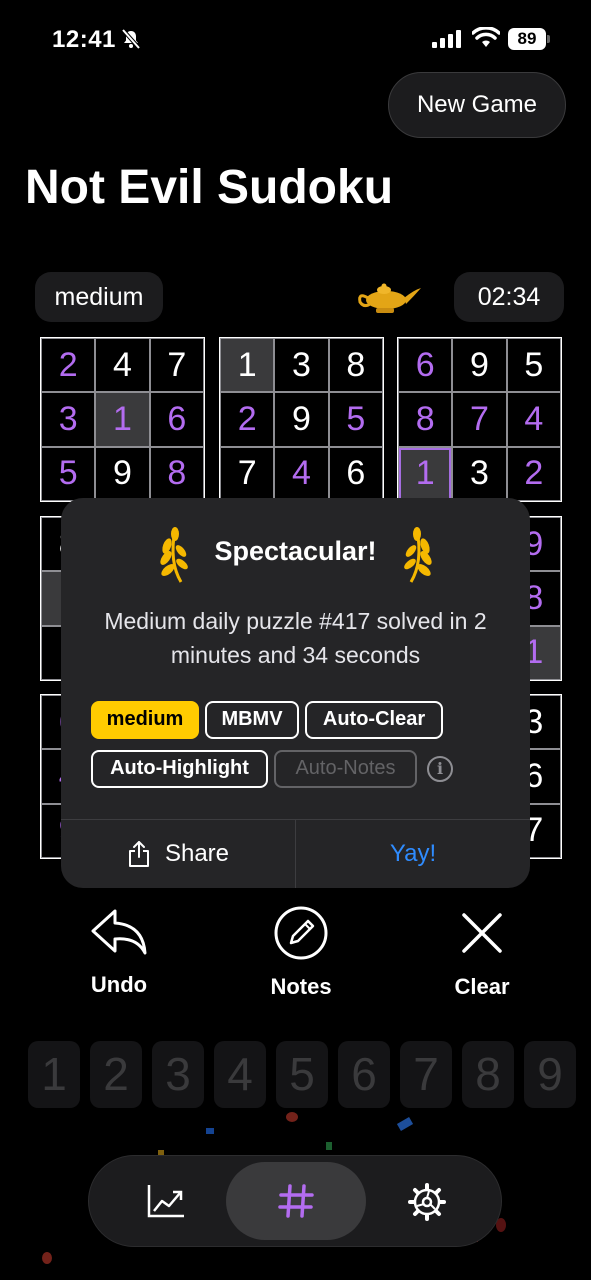  Describe the element at coordinates (99, 297) in the screenshot. I see `difficulty-badge: medium` at that location.